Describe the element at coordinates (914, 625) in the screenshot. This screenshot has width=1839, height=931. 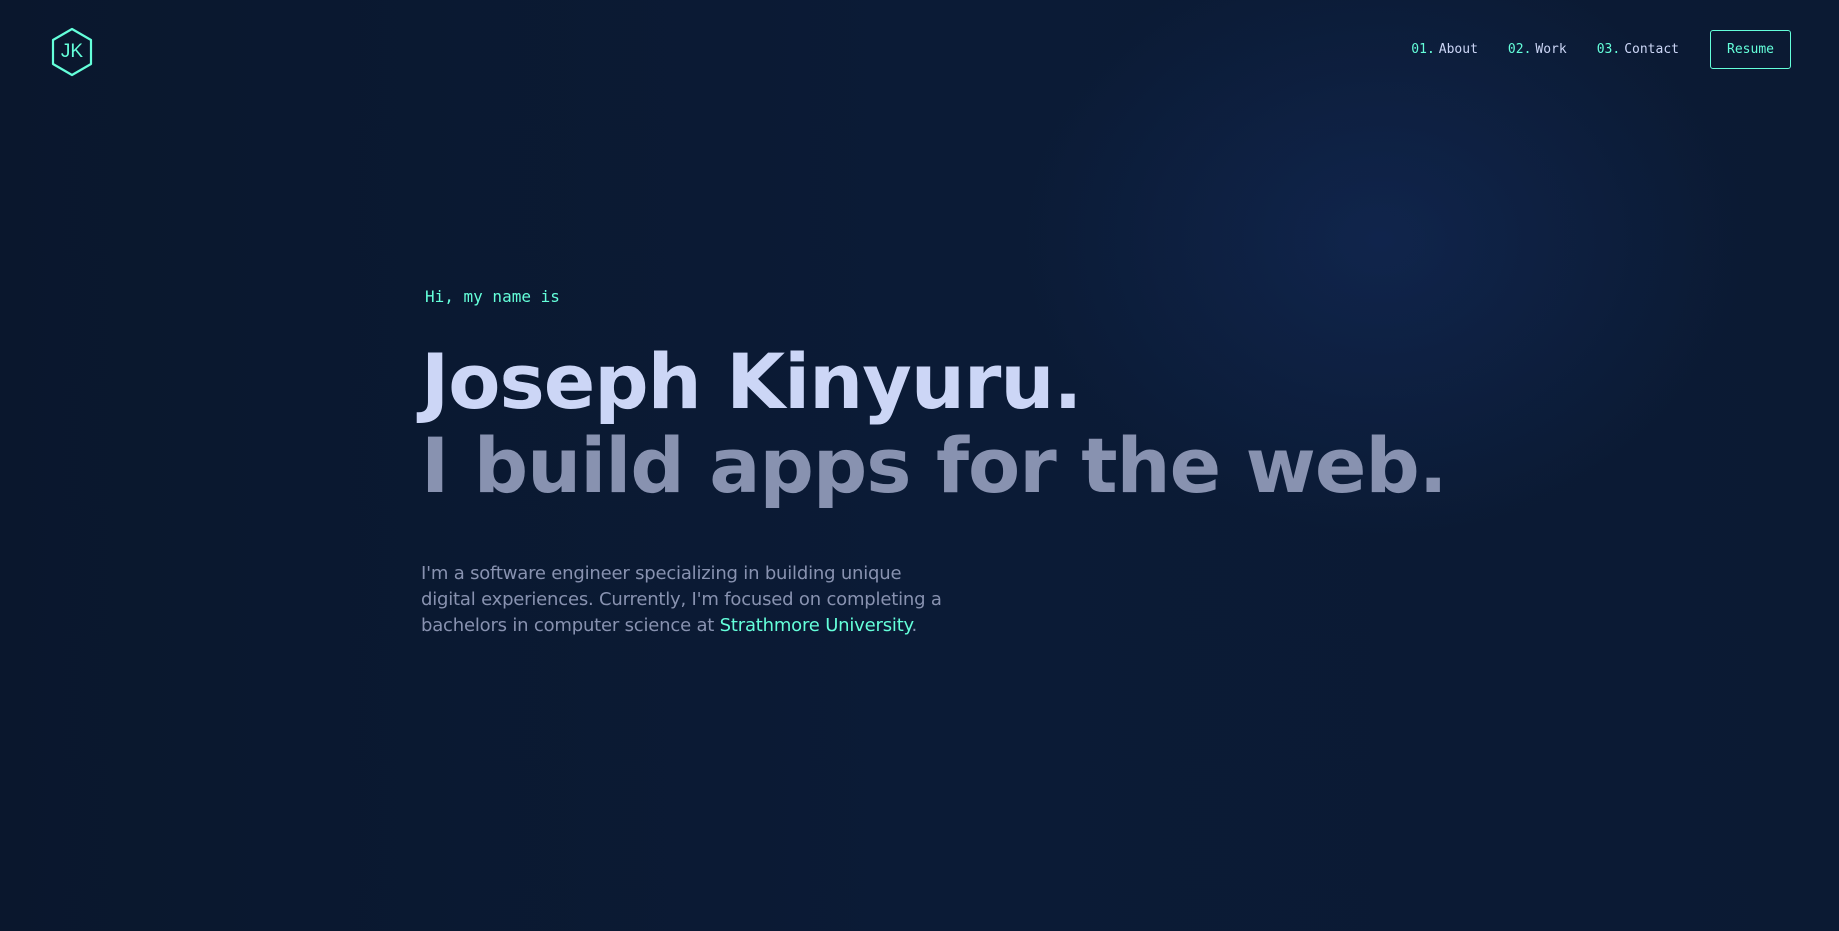
I see `intro-text: .` at that location.